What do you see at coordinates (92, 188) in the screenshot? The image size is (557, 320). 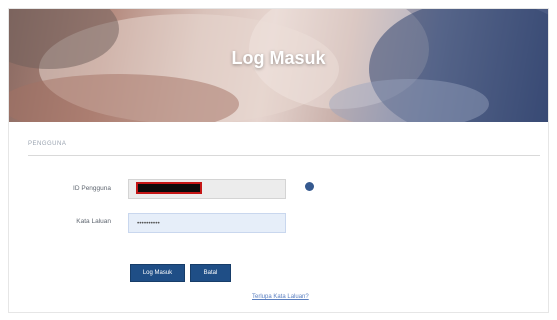 I see `user-id-label: ID Pengguna` at bounding box center [92, 188].